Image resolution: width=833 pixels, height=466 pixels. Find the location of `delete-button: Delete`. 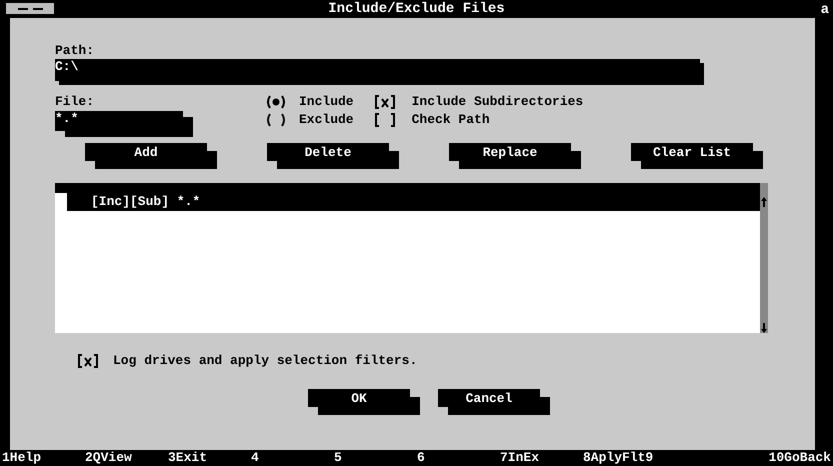

delete-button: Delete is located at coordinates (328, 152).